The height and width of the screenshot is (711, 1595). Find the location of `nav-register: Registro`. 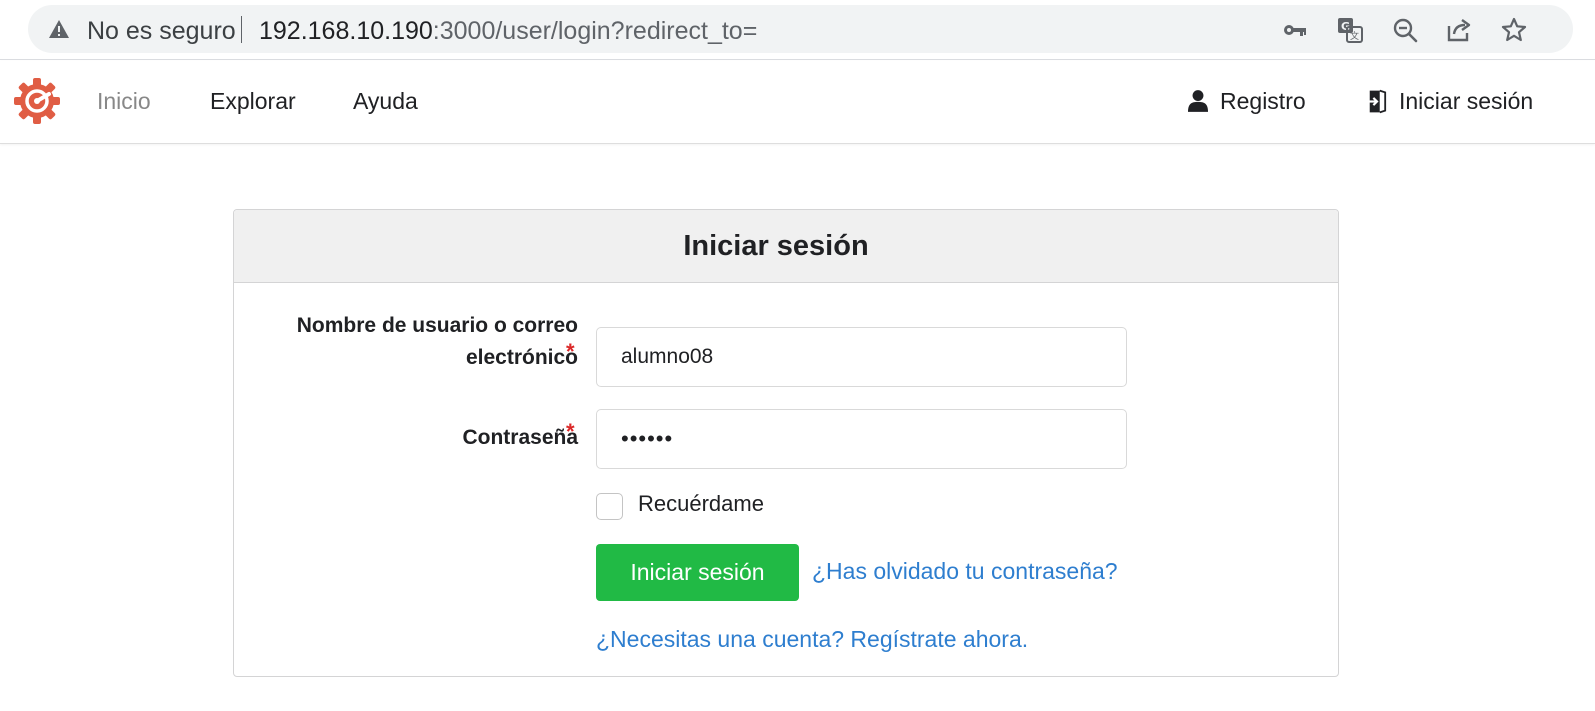

nav-register: Registro is located at coordinates (1247, 101).